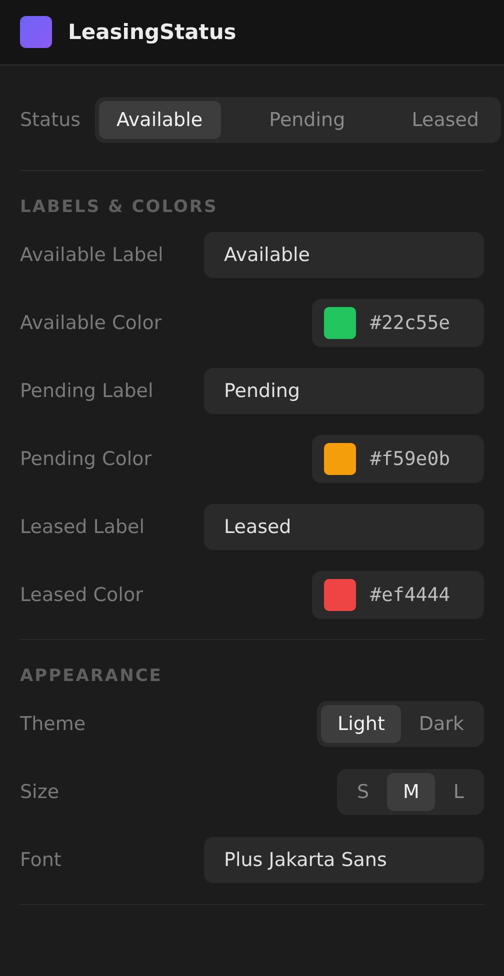 This screenshot has width=504, height=976. What do you see at coordinates (36, 32) in the screenshot?
I see `app-logo-icon` at bounding box center [36, 32].